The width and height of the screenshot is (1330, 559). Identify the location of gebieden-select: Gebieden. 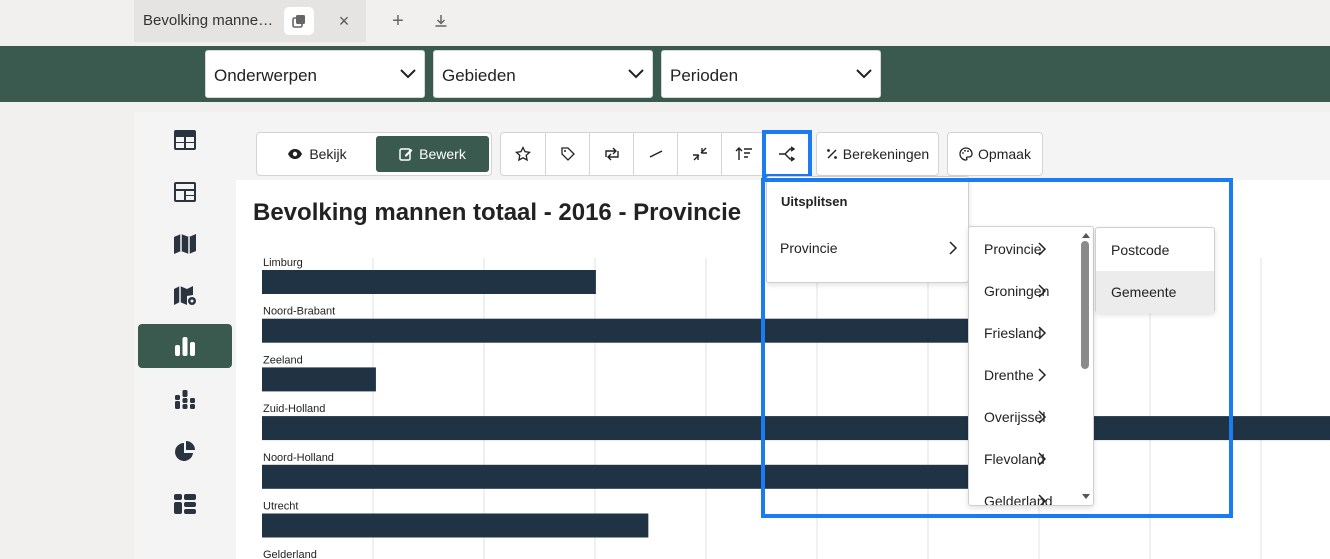
(543, 74).